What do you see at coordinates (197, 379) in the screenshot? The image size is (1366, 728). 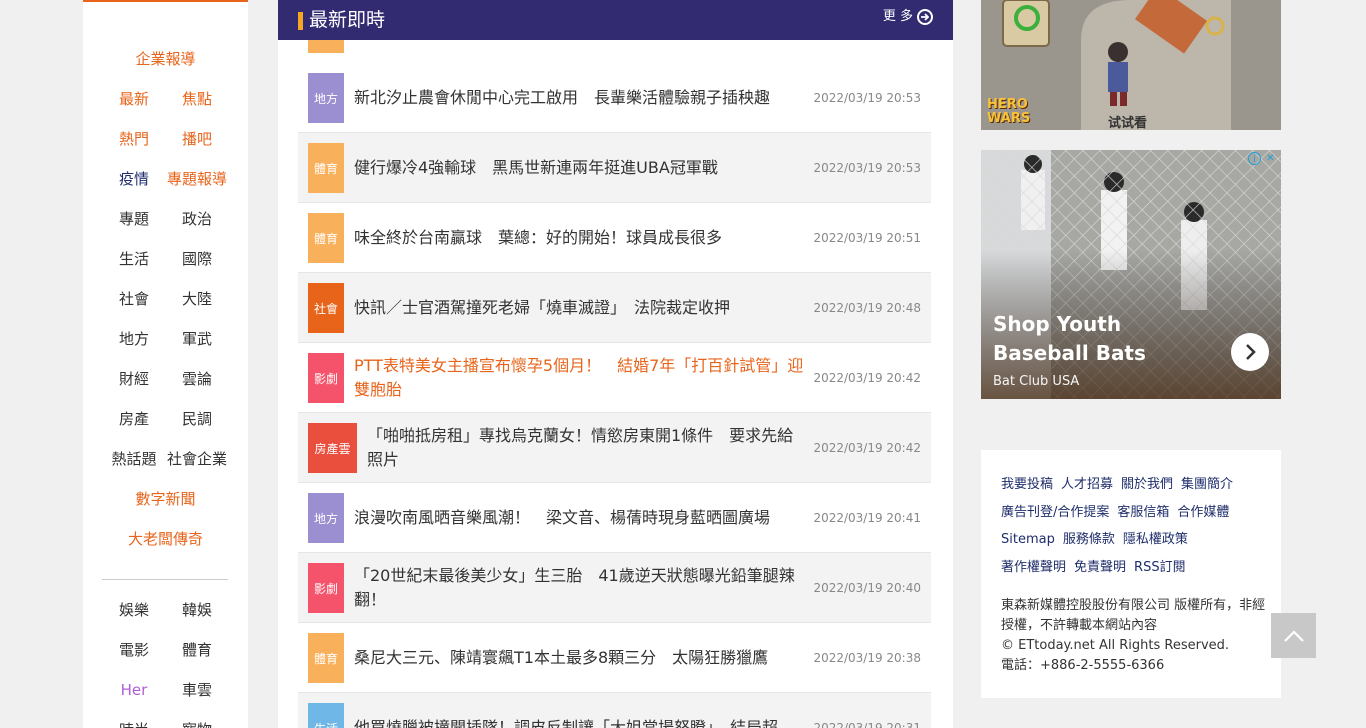 I see `sidebar-item: 雲論` at bounding box center [197, 379].